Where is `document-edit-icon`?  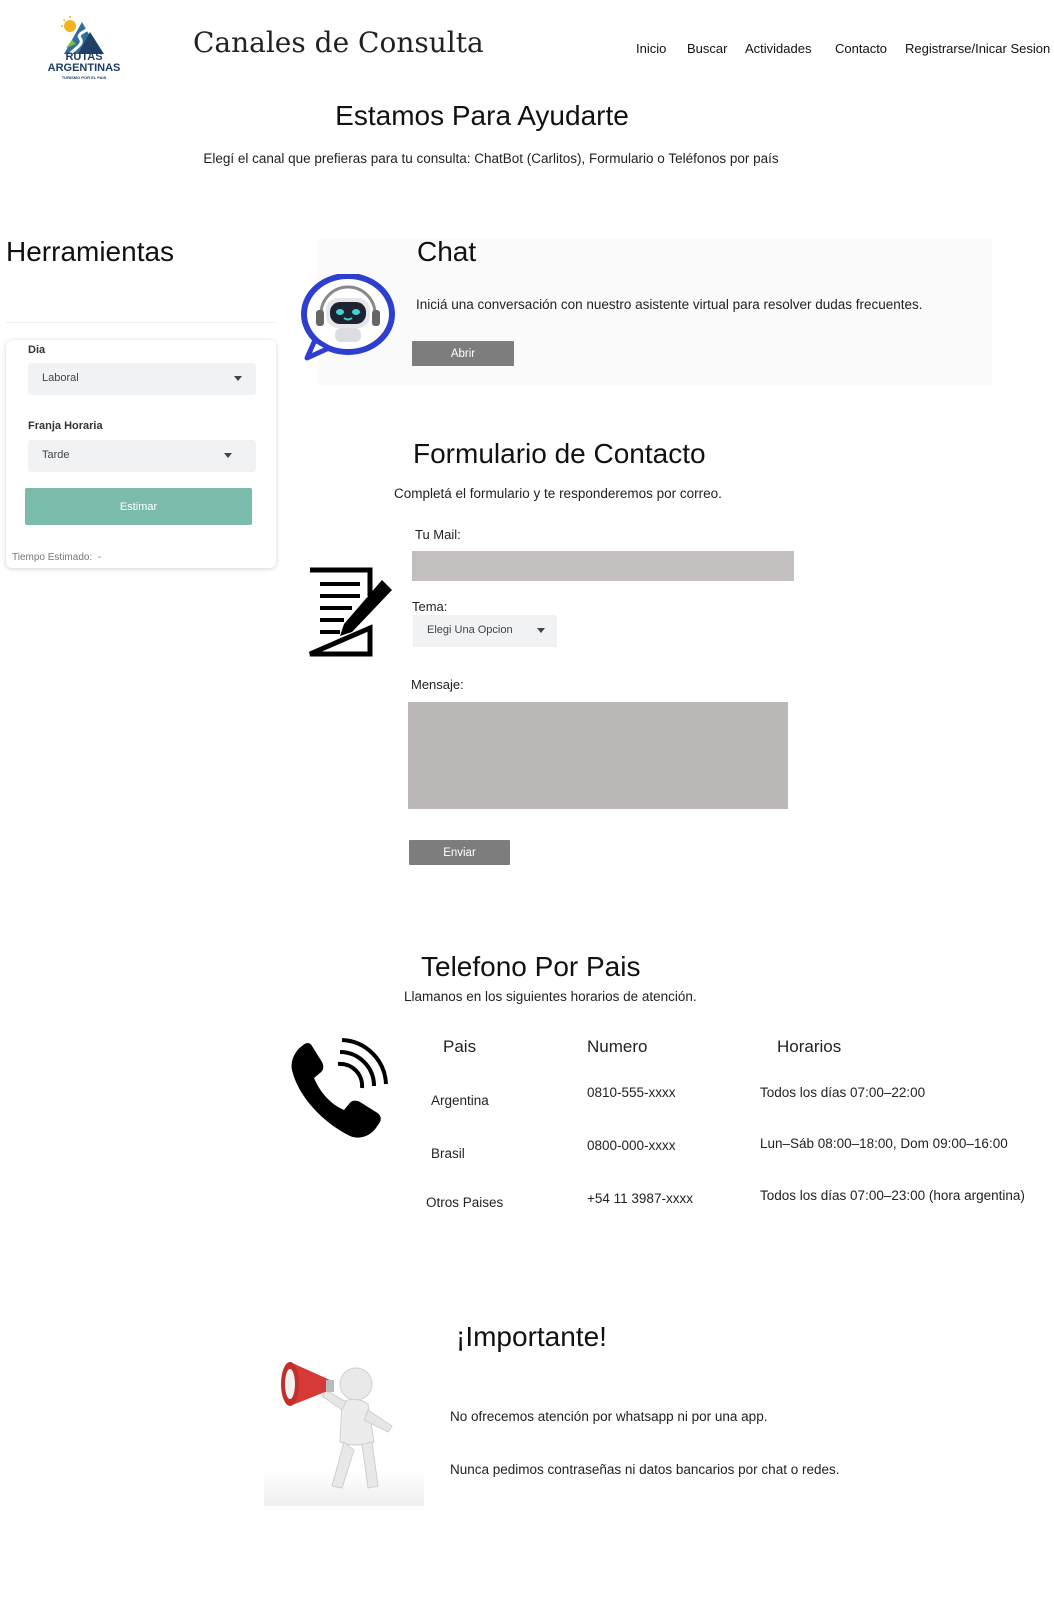 document-edit-icon is located at coordinates (350, 612).